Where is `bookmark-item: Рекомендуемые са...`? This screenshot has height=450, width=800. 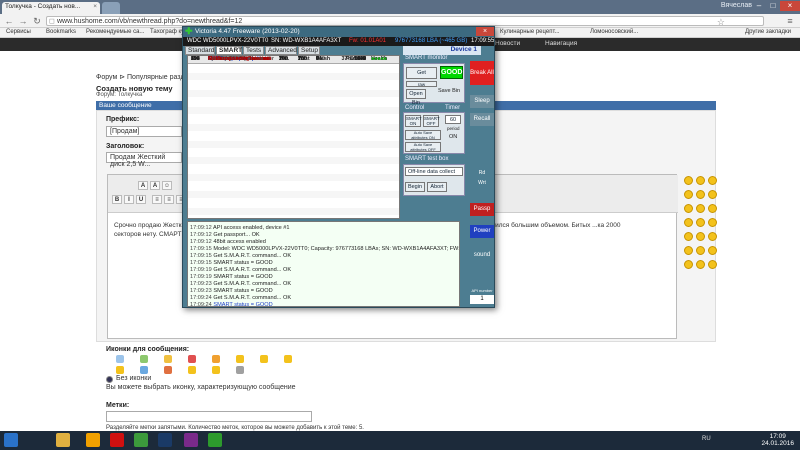 bookmark-item: Рекомендуемые са... is located at coordinates (115, 32).